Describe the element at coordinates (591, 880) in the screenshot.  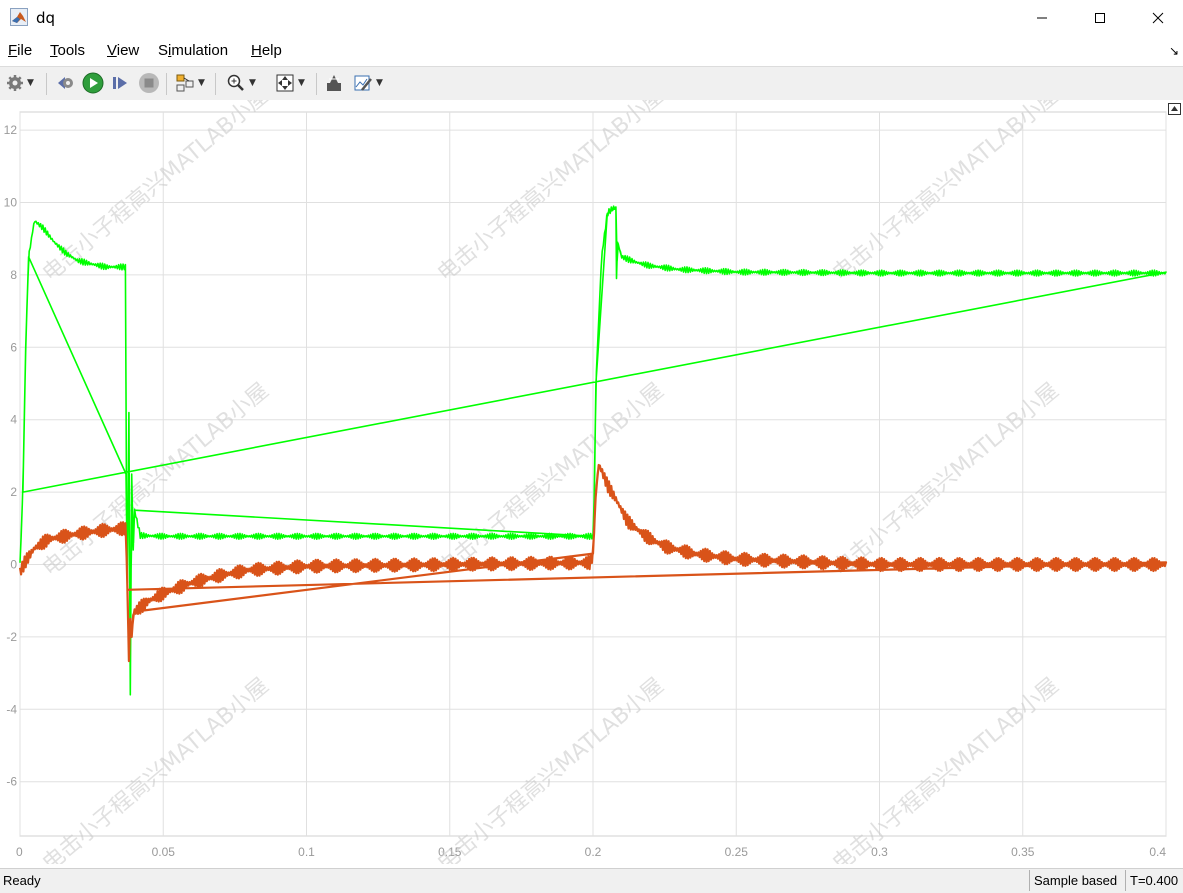
I see `status-bar: Ready Sample based T=0.400` at that location.